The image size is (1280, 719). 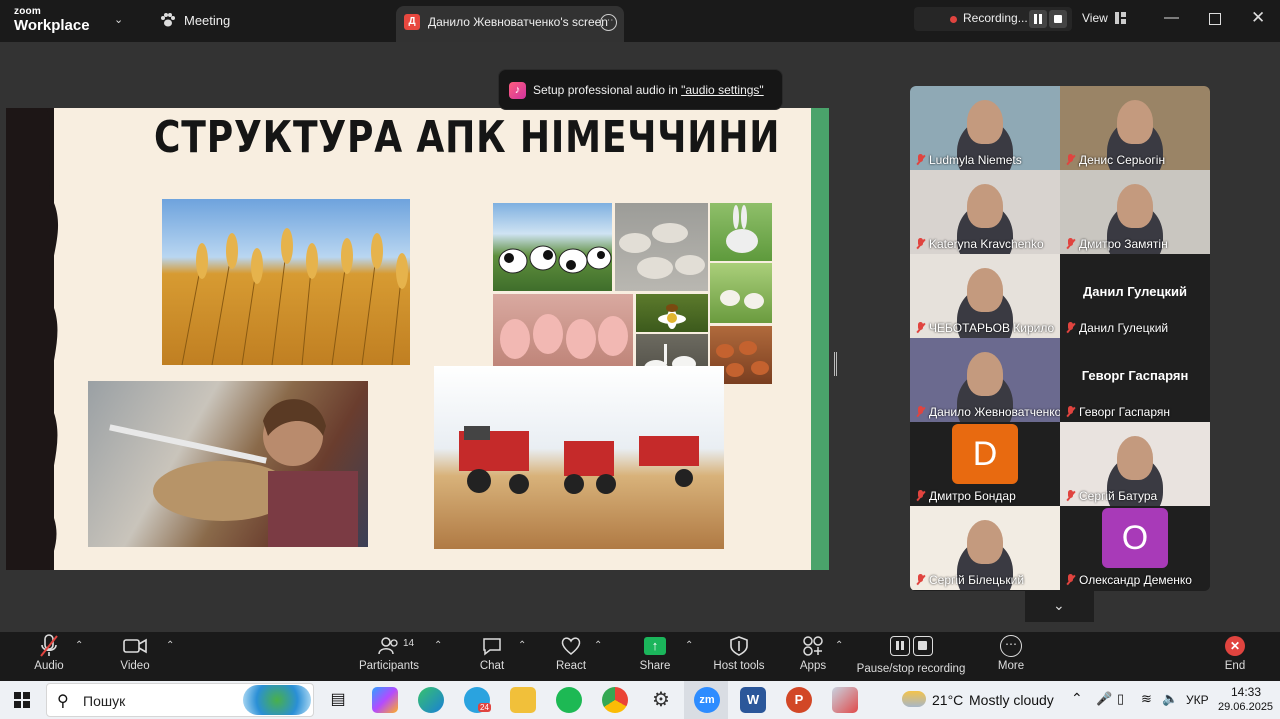 What do you see at coordinates (985, 380) in the screenshot?
I see `participant-tile: Данило Жевноватченко` at bounding box center [985, 380].